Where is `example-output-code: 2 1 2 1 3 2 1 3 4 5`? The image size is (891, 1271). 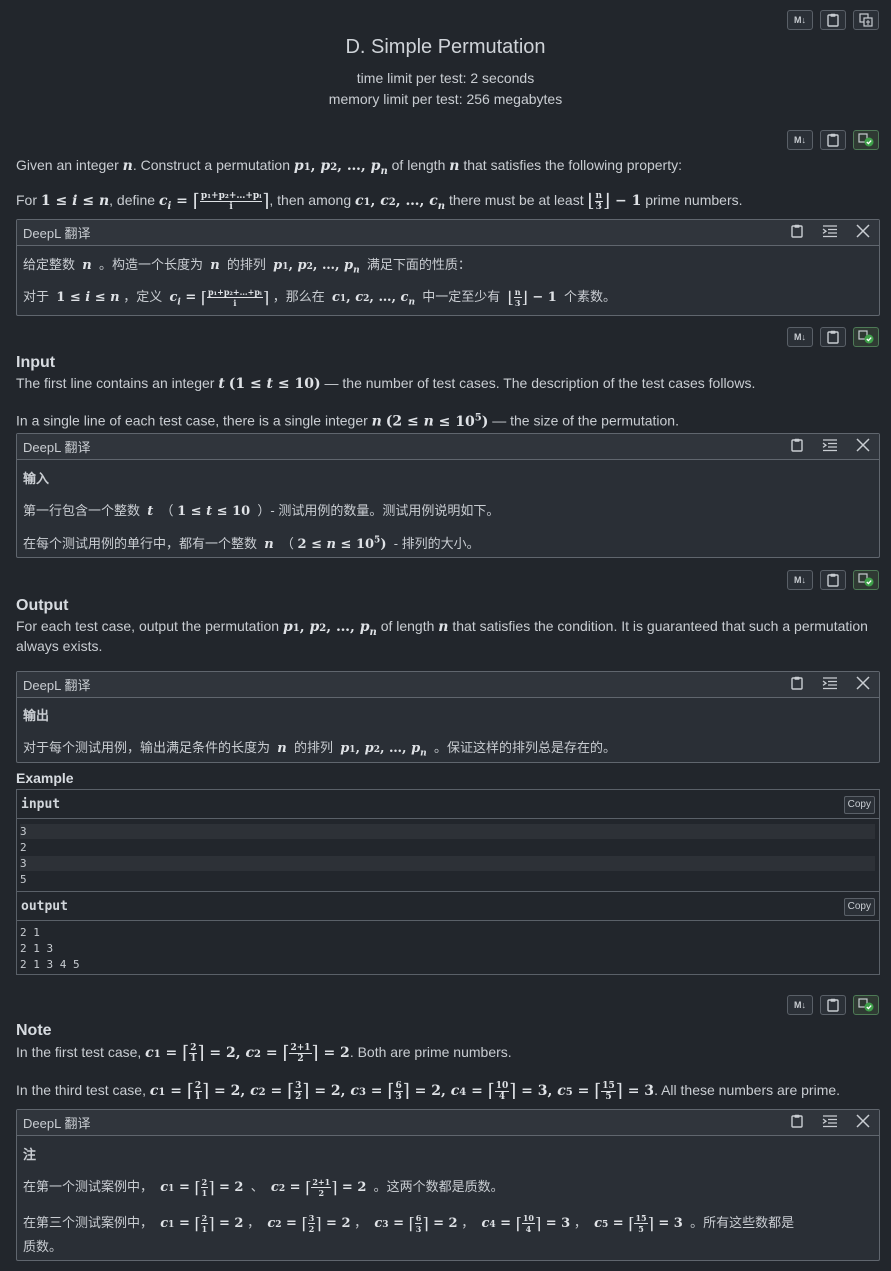 example-output-code: 2 1 2 1 3 2 1 3 4 5 is located at coordinates (448, 948).